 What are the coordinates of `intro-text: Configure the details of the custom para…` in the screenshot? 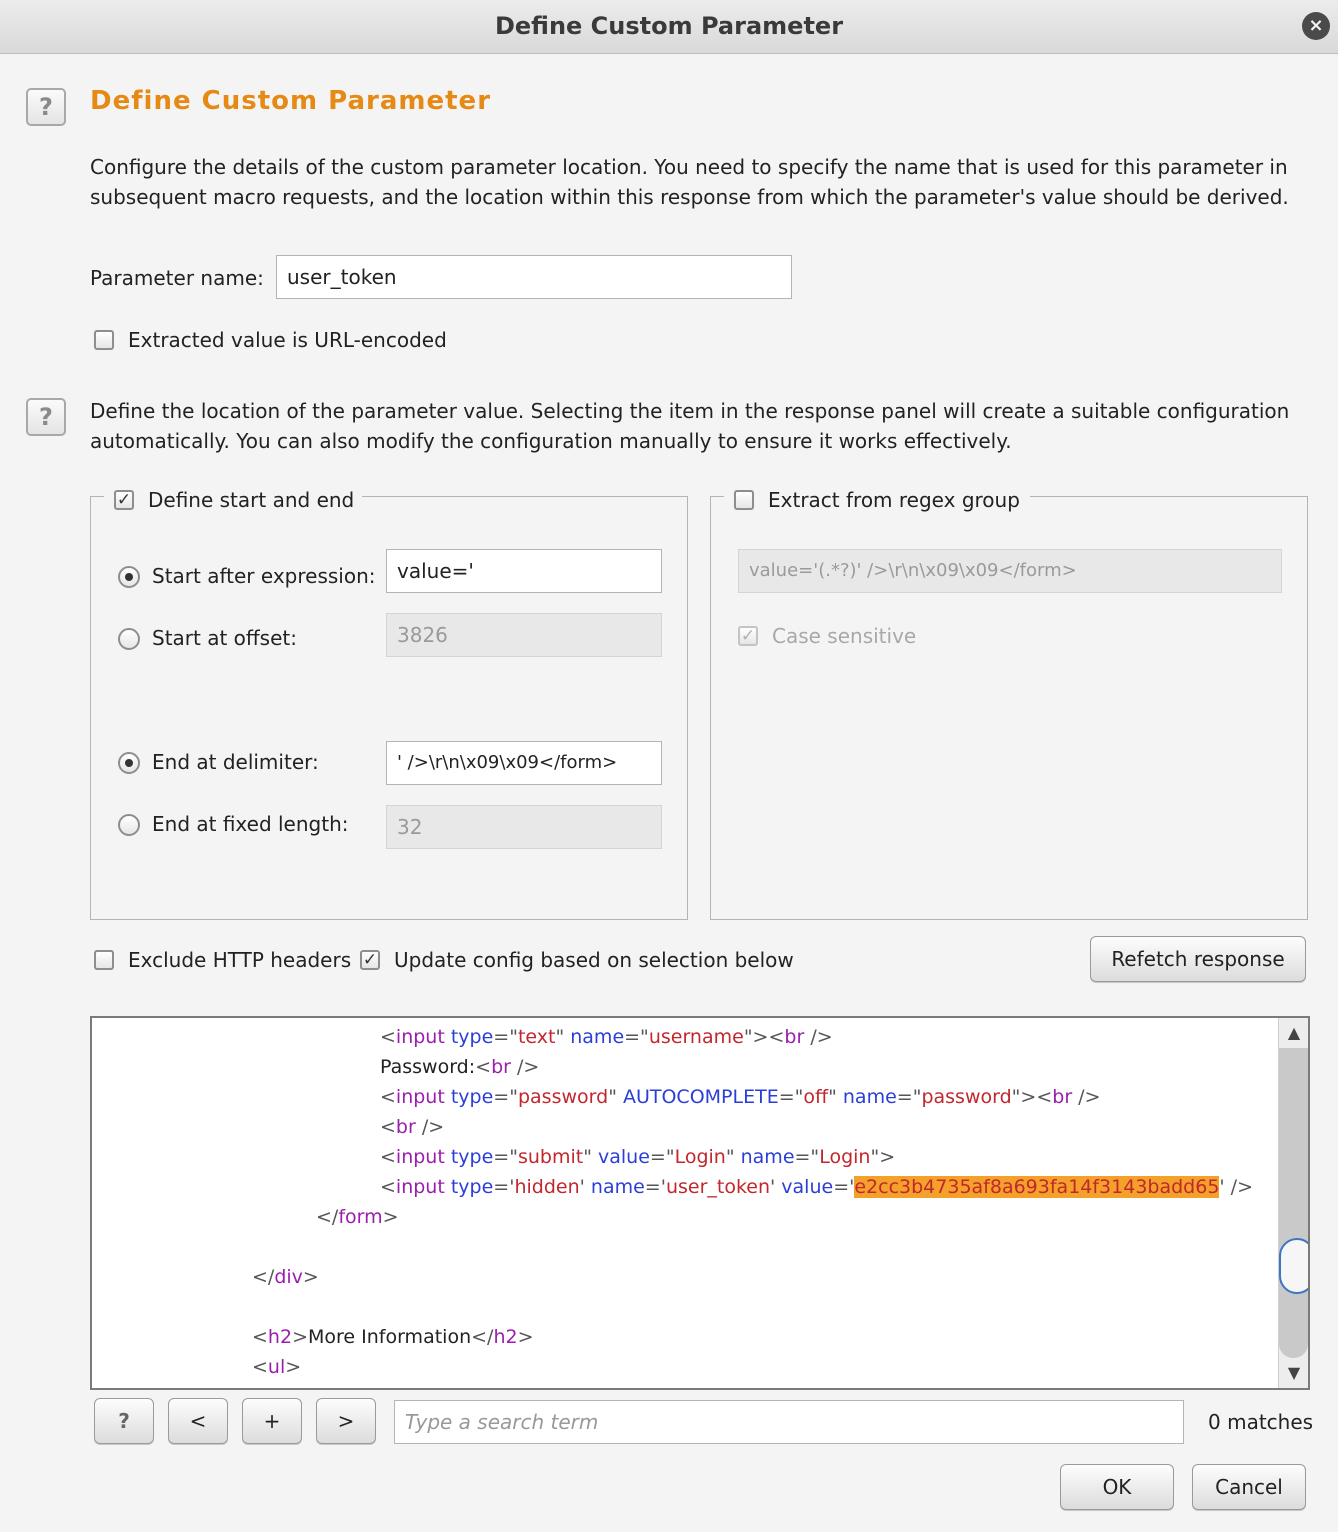 It's located at (689, 182).